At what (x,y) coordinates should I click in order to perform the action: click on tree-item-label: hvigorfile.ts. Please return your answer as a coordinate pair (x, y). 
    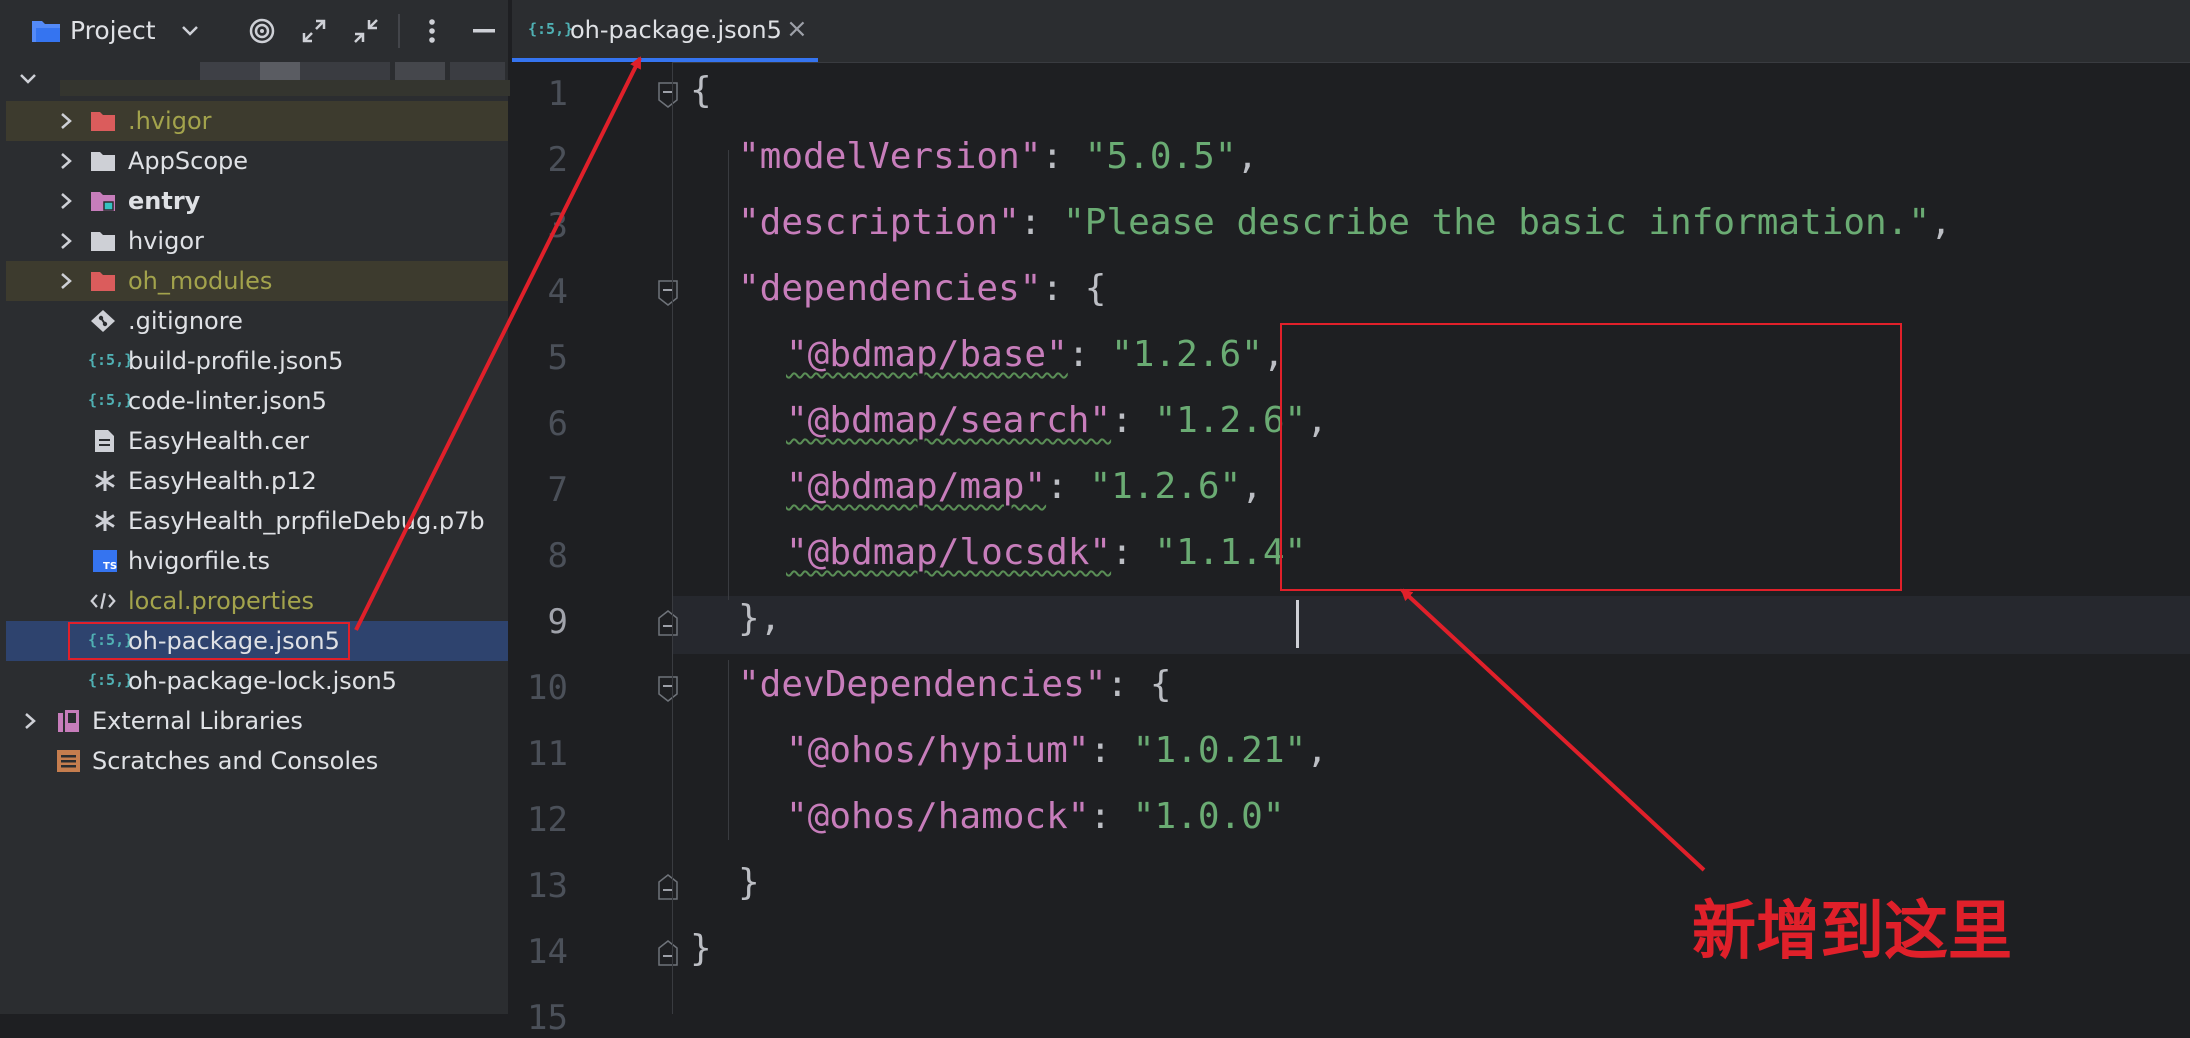
    Looking at the image, I should click on (199, 561).